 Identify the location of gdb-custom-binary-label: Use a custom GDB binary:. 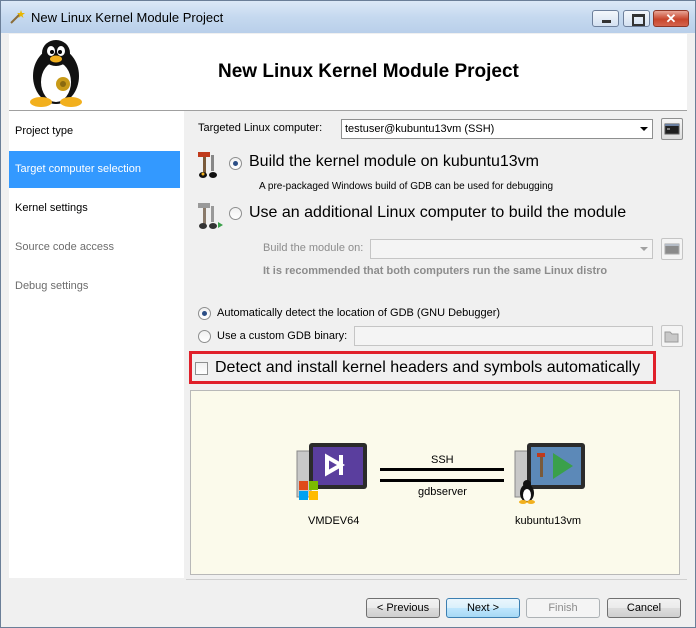
(282, 336).